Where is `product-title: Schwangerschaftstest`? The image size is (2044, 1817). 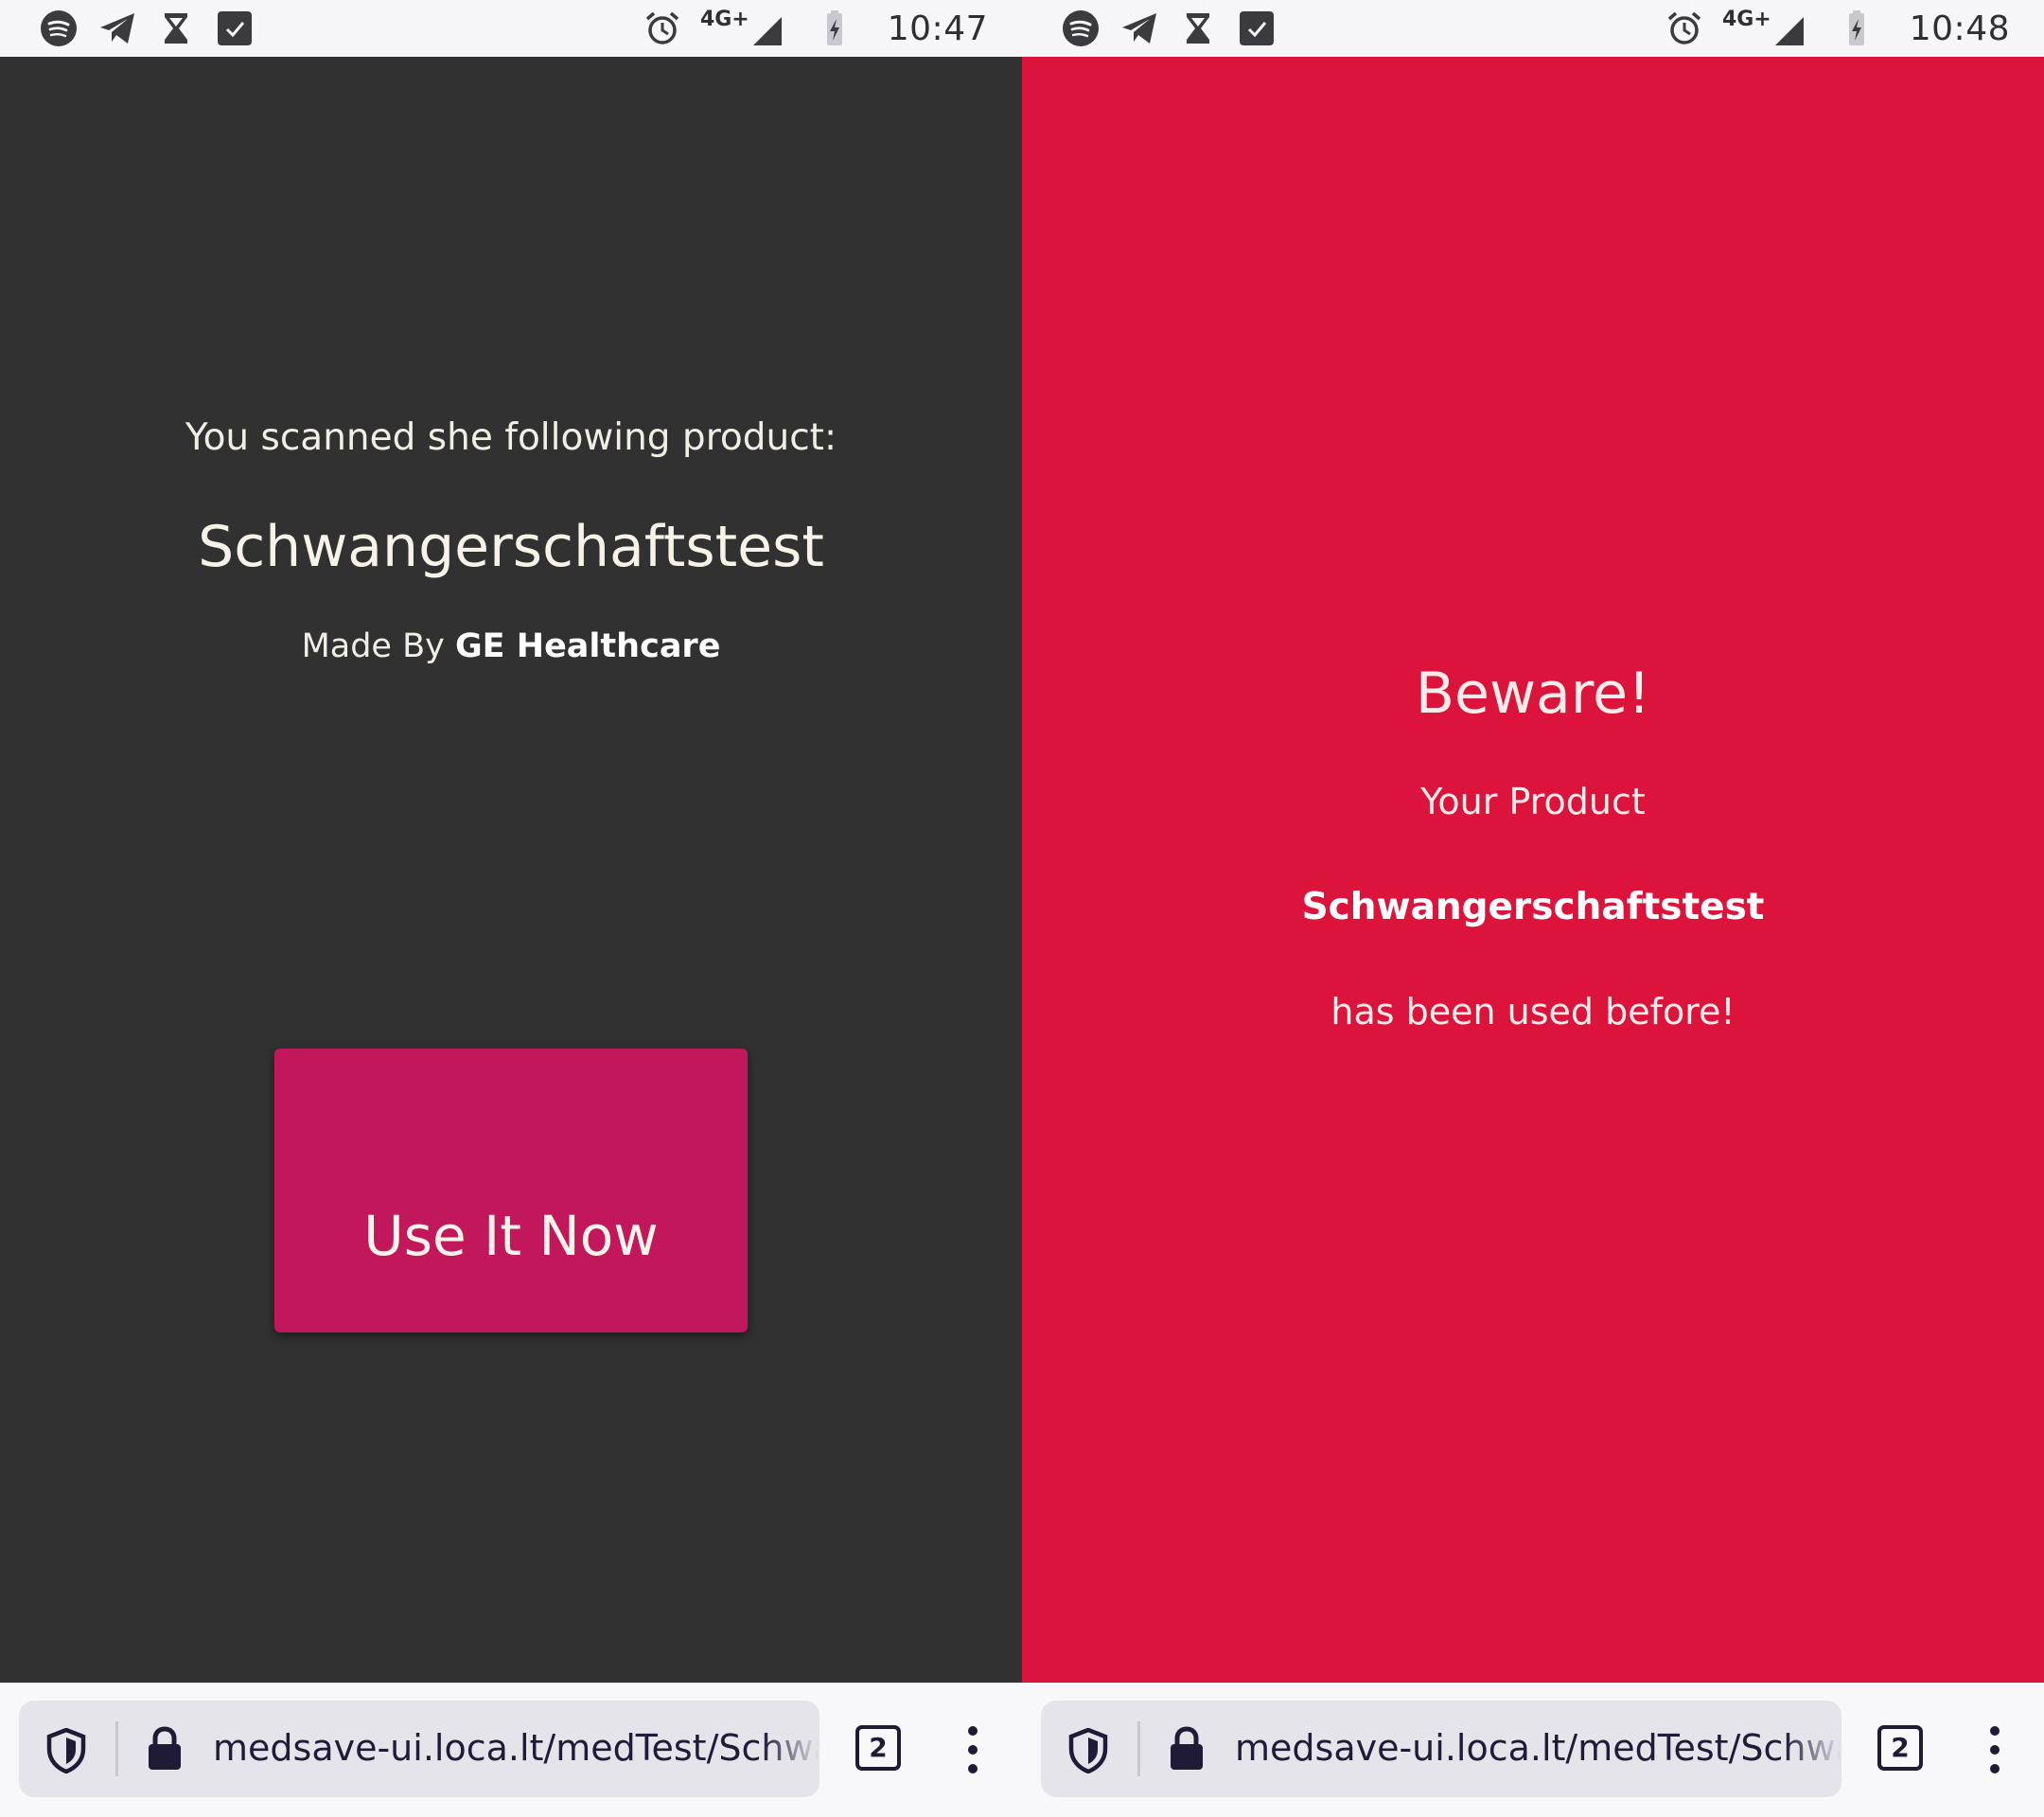 product-title: Schwangerschaftstest is located at coordinates (511, 547).